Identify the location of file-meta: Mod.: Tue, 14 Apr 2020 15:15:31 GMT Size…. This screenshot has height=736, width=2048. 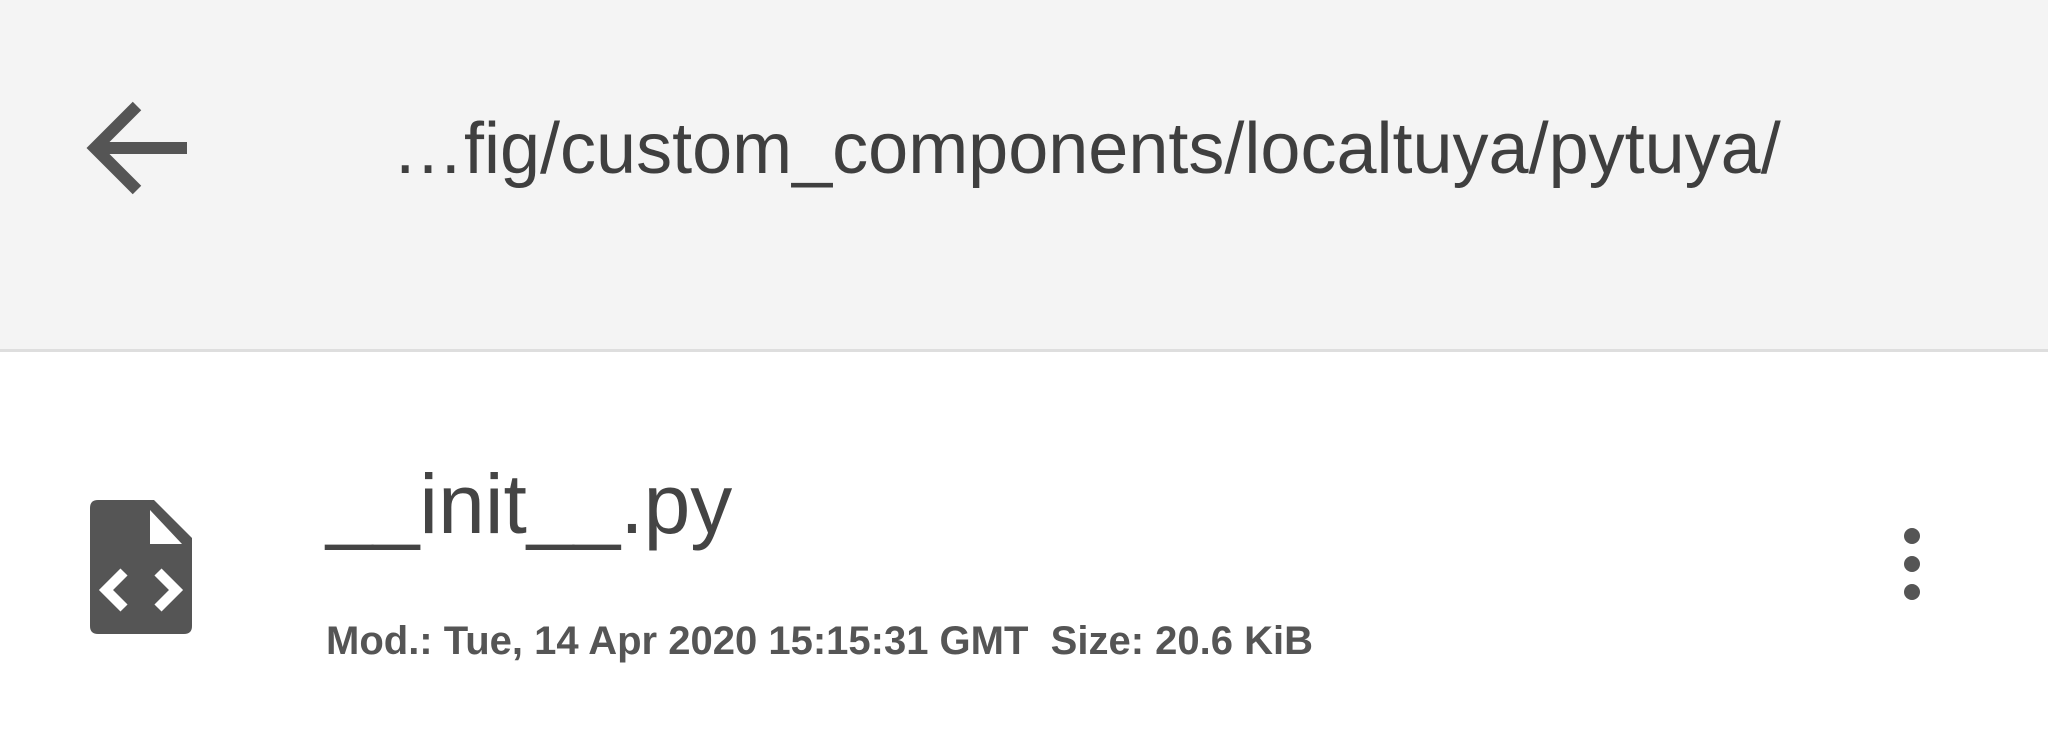
(819, 641).